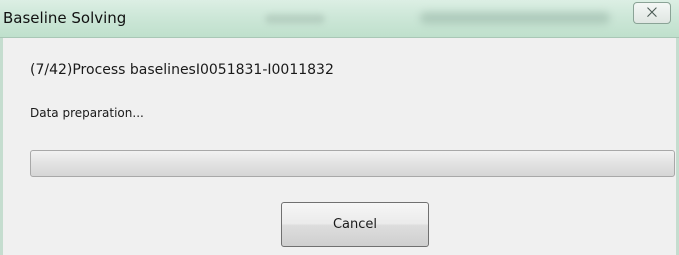 The width and height of the screenshot is (679, 255). What do you see at coordinates (1, 146) in the screenshot?
I see `window-frame-left` at bounding box center [1, 146].